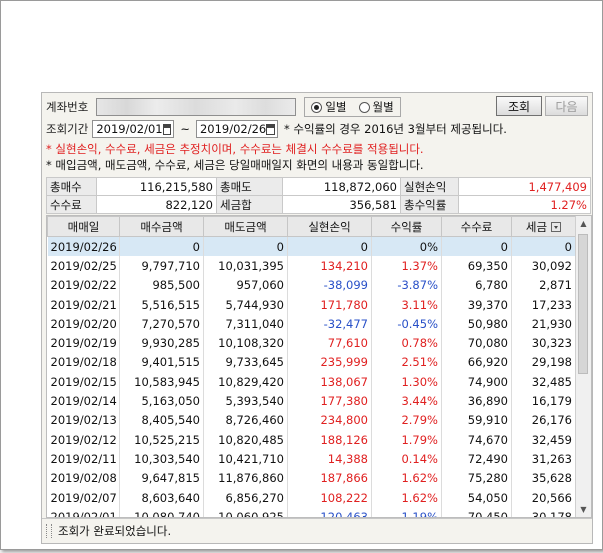  Describe the element at coordinates (329, 420) in the screenshot. I see `cell-pnl: 234,800` at that location.